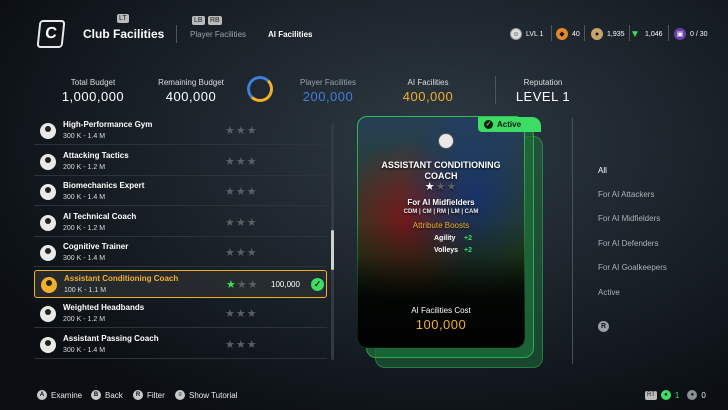 The height and width of the screenshot is (410, 728). Describe the element at coordinates (51, 34) in the screenshot. I see `app-logo: C` at that location.